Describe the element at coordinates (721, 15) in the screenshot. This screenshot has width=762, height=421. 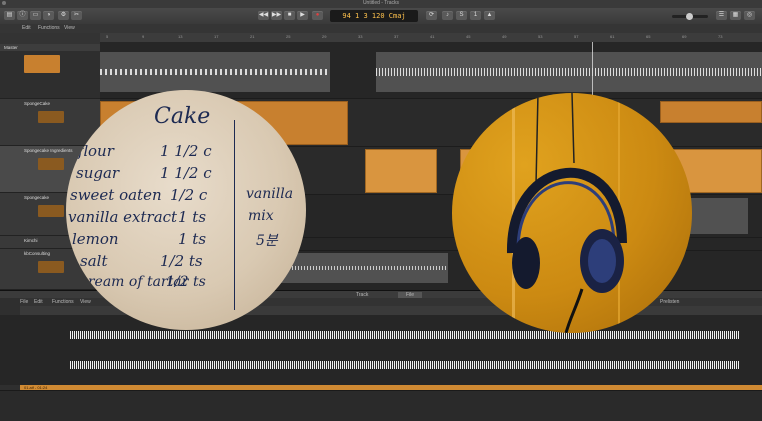
I see `list-editors-button: ☰` at that location.